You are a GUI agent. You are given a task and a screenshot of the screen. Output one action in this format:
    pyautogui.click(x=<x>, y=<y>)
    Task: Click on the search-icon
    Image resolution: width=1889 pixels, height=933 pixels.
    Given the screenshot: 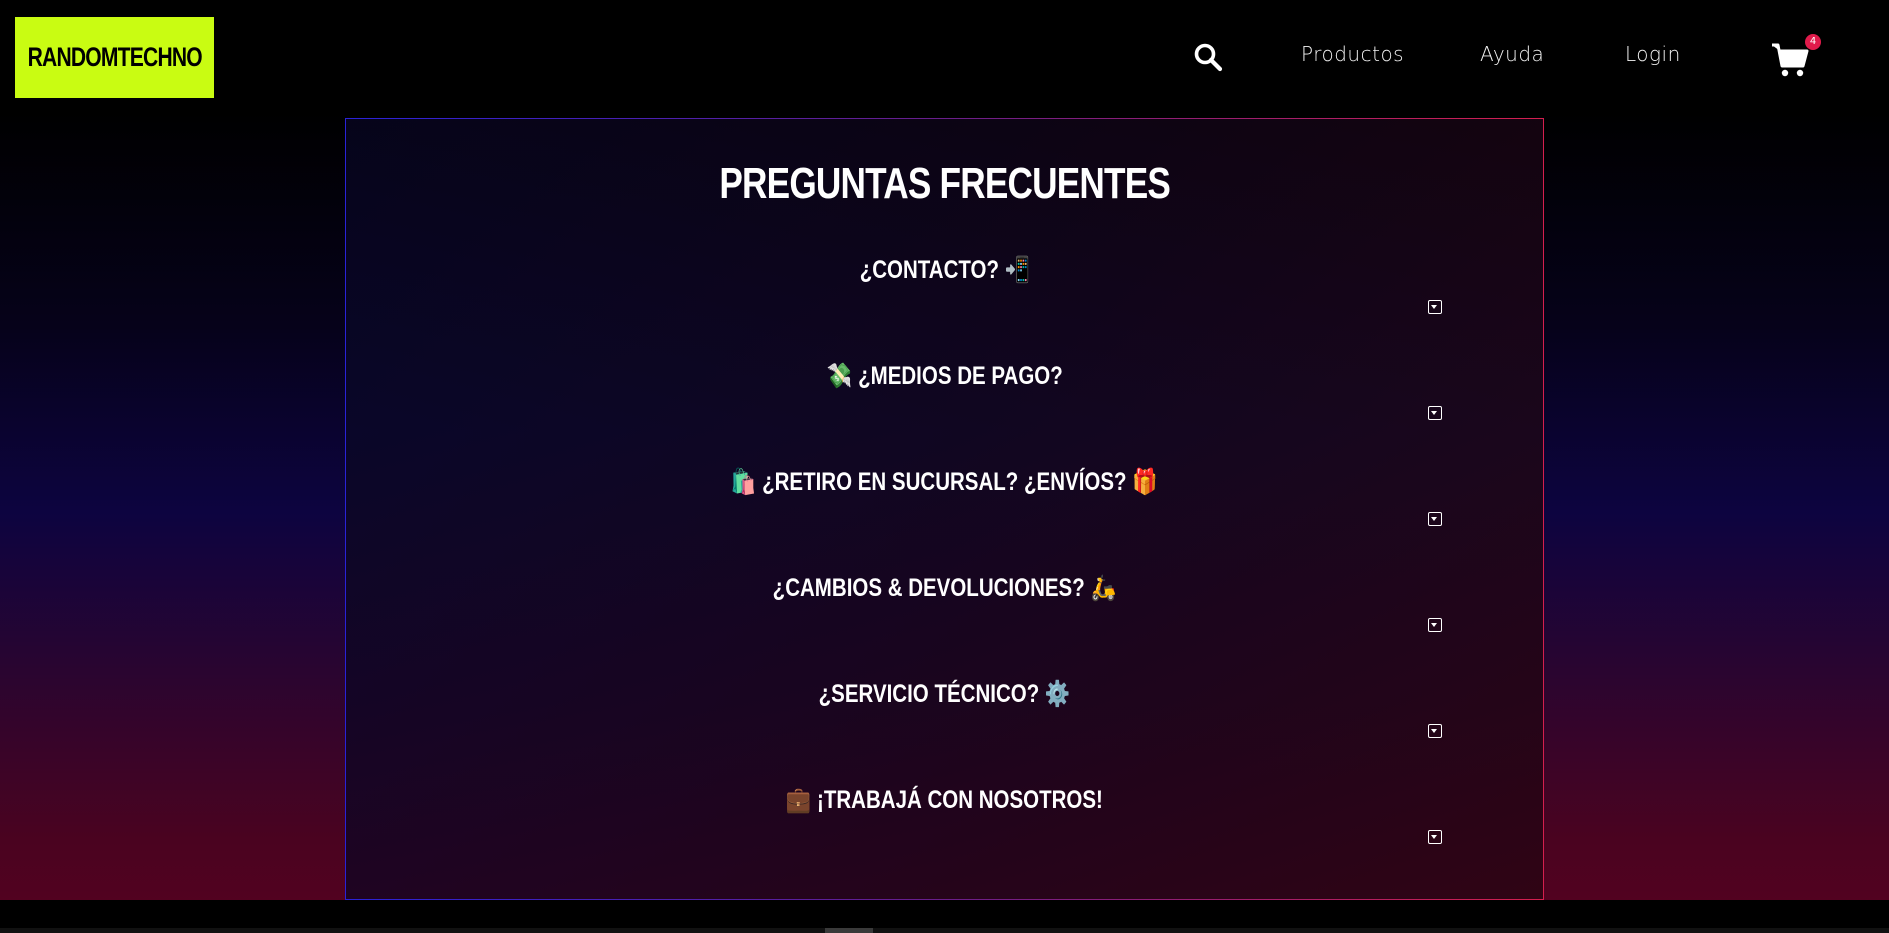 What is the action you would take?
    pyautogui.click(x=1208, y=57)
    